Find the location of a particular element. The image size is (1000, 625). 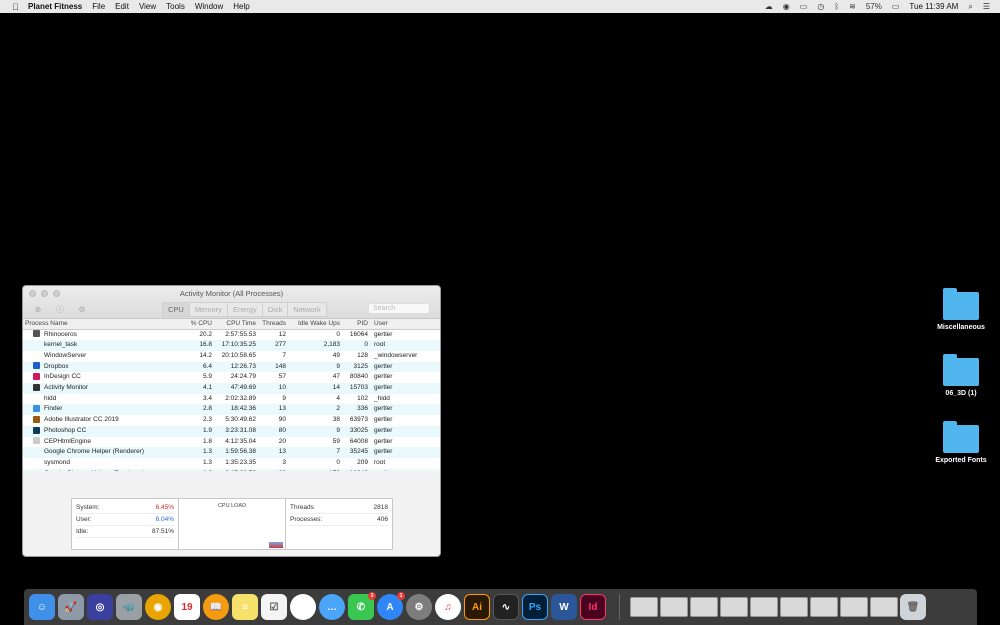

threads-cell: 13 is located at coordinates (274, 410).